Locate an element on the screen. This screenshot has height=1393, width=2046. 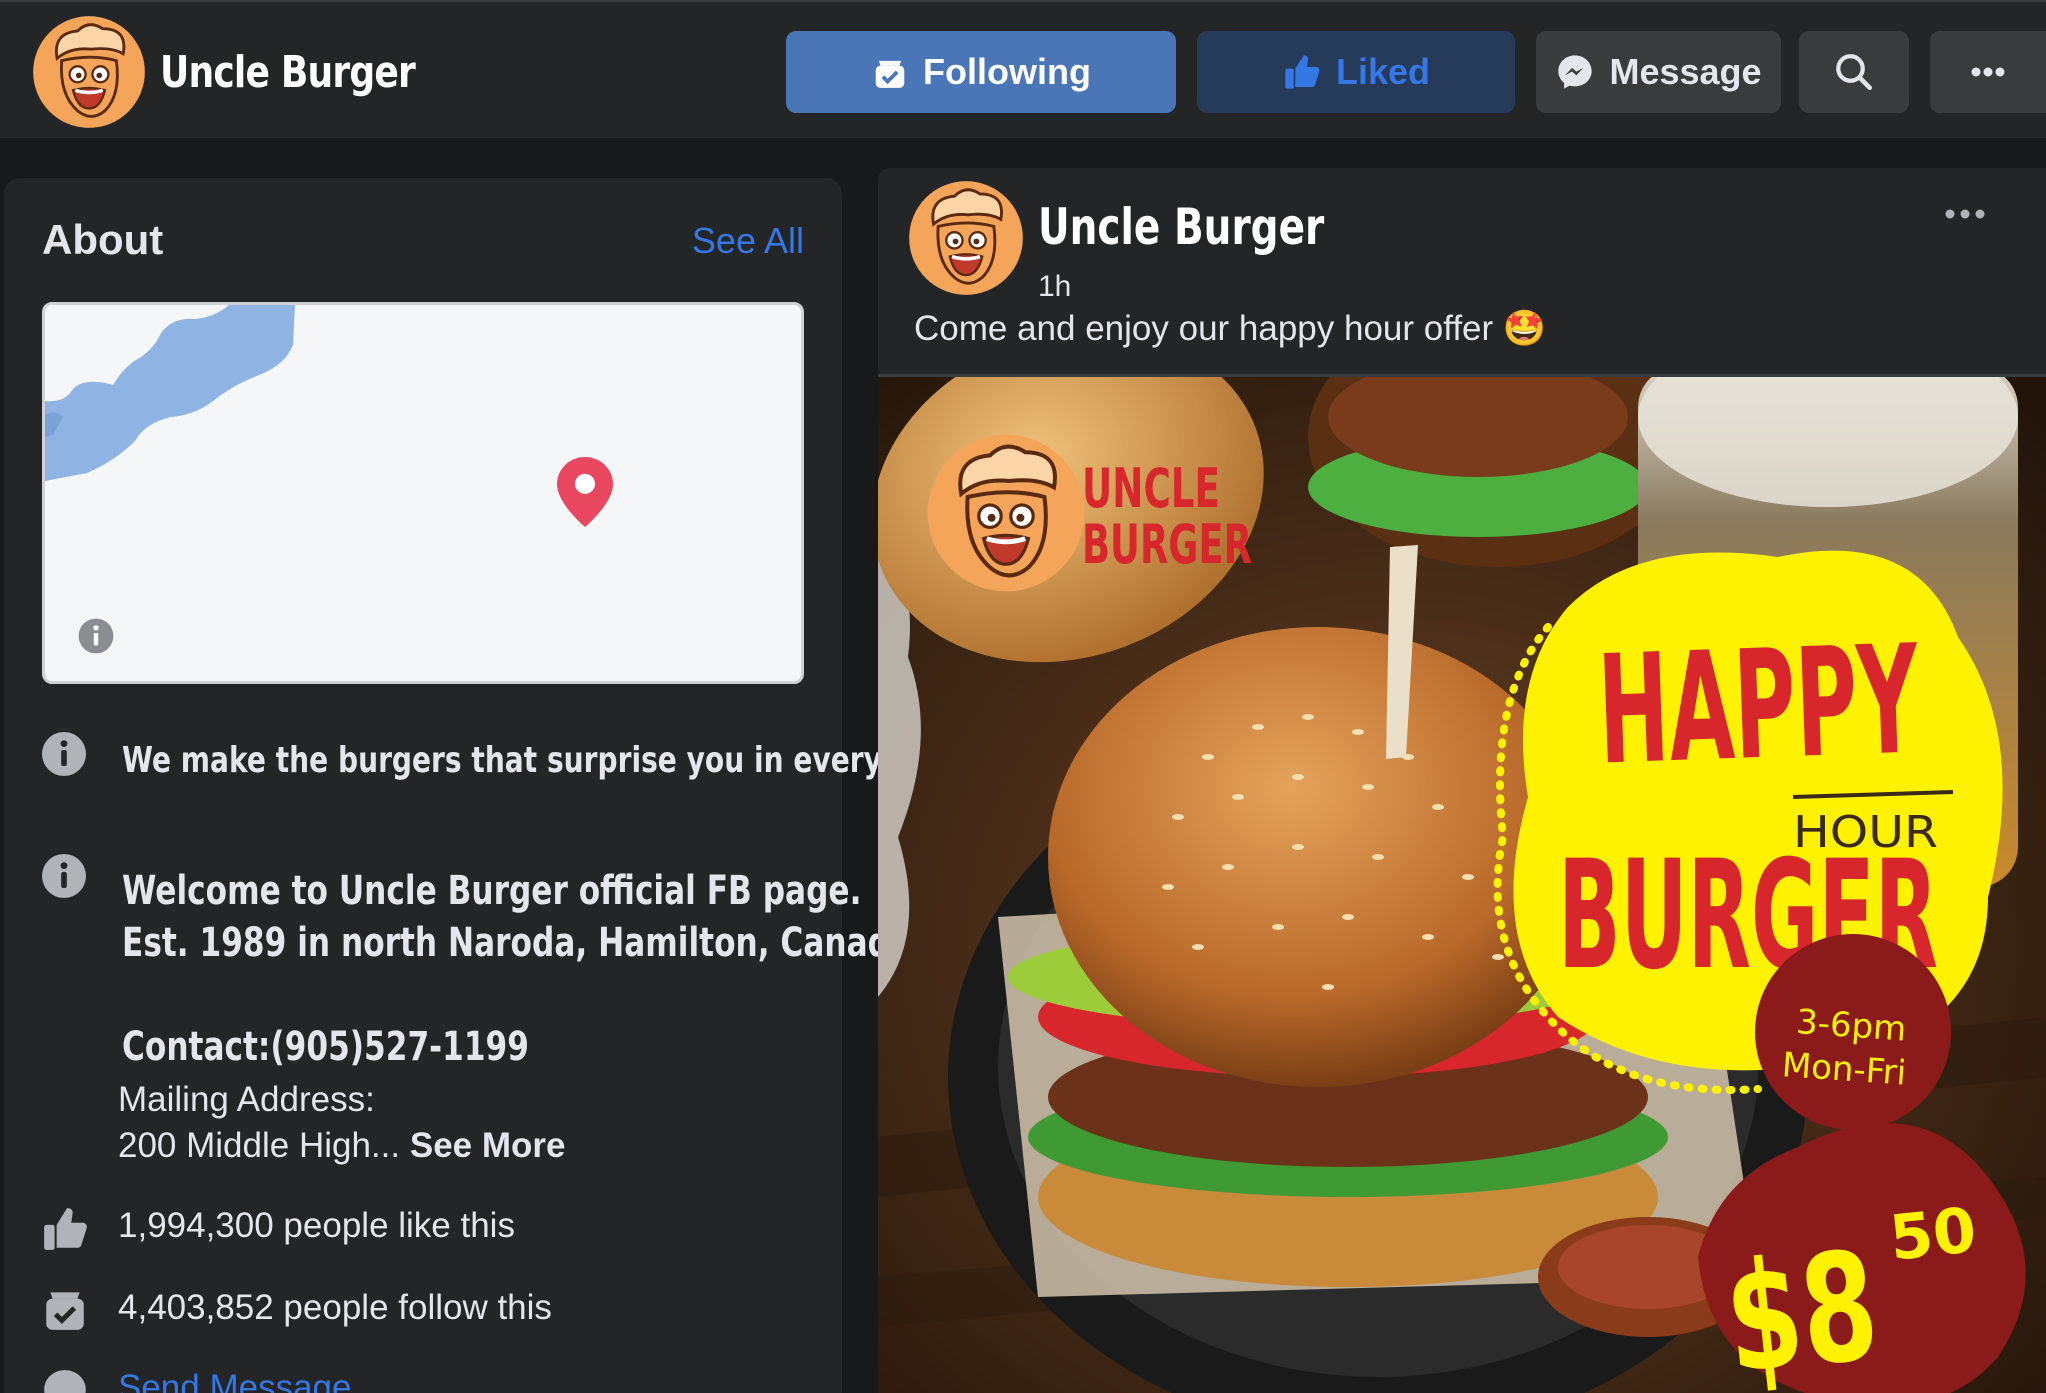
page-name: Uncle Burger is located at coordinates (288, 72).